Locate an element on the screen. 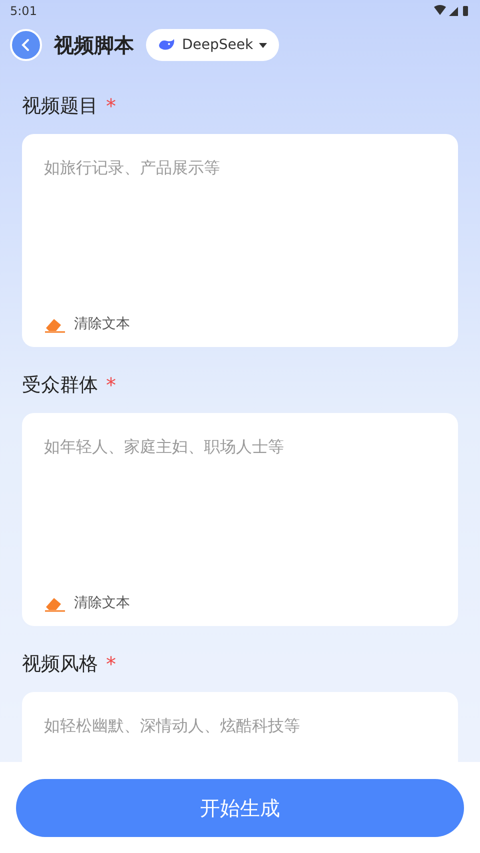 This screenshot has height=853, width=480. model-selector: DeepSeek is located at coordinates (213, 45).